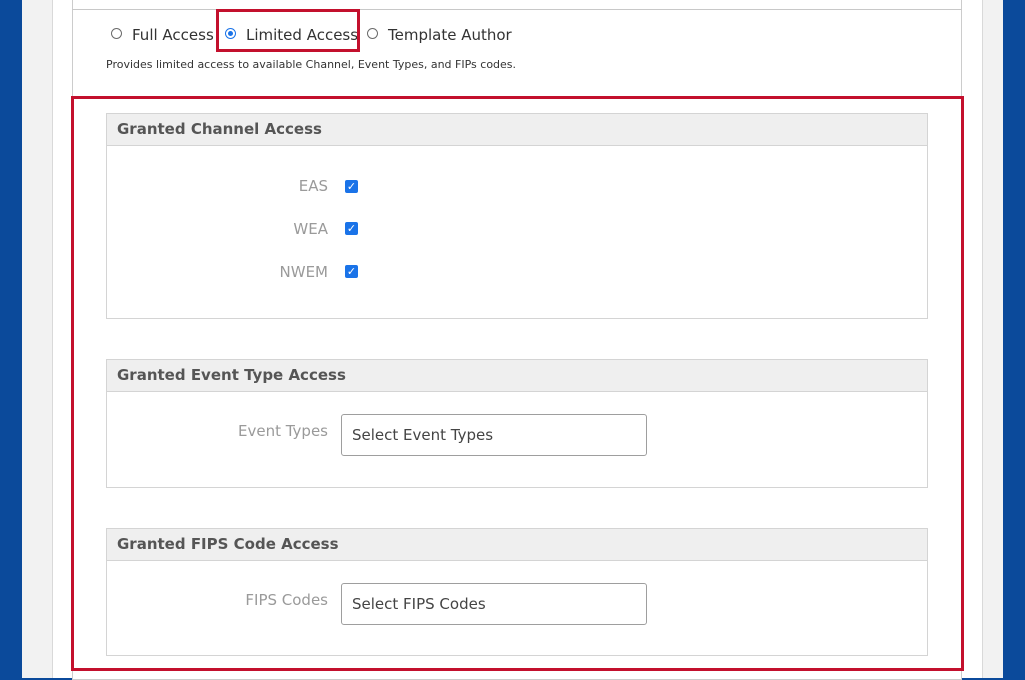 This screenshot has width=1025, height=680. Describe the element at coordinates (288, 30) in the screenshot. I see `limited-access-highlight` at that location.